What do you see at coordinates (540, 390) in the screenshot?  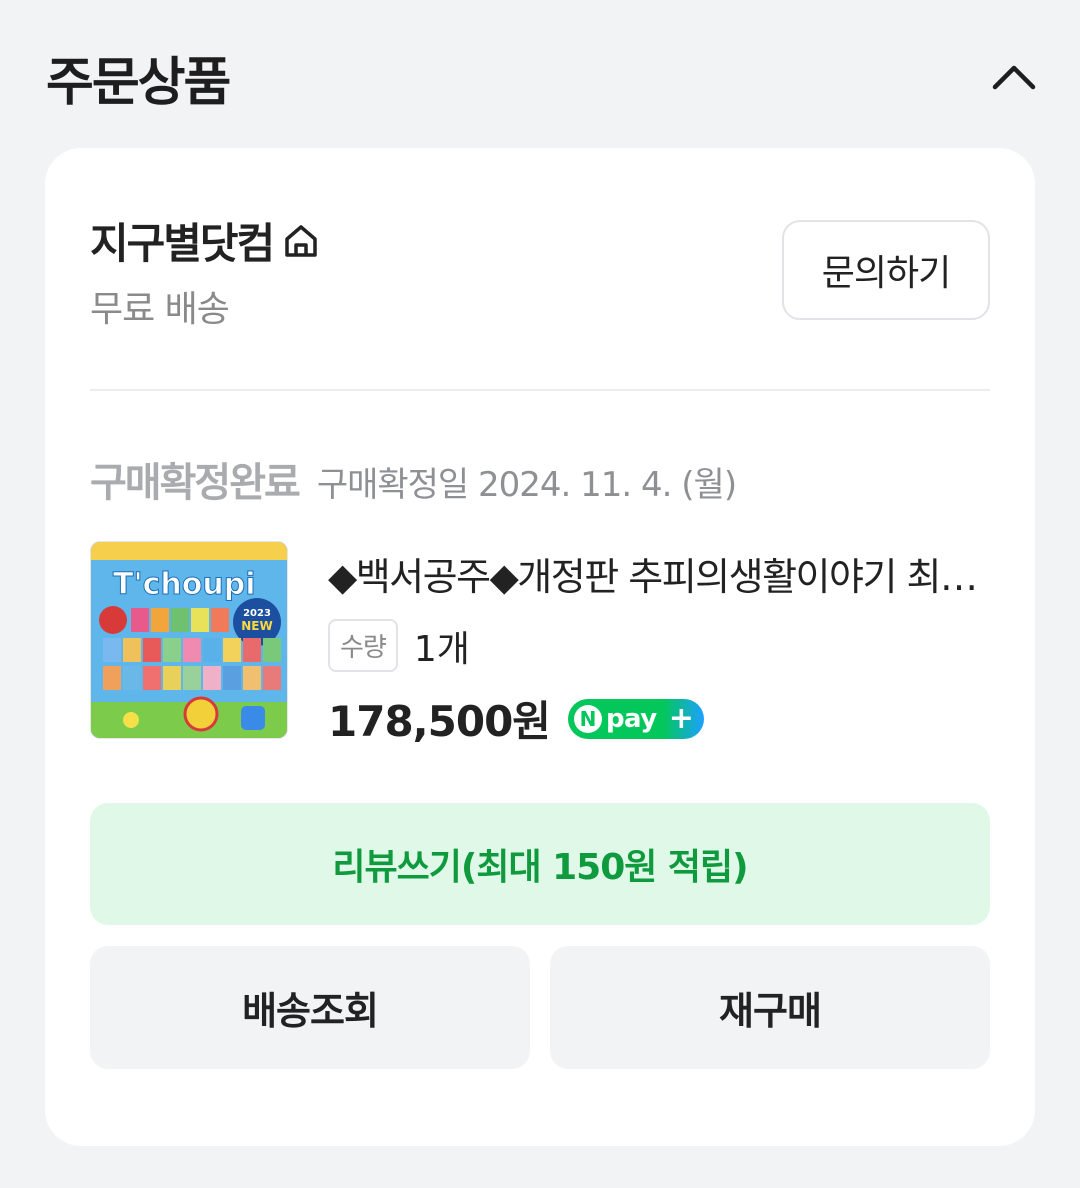 I see `divider` at bounding box center [540, 390].